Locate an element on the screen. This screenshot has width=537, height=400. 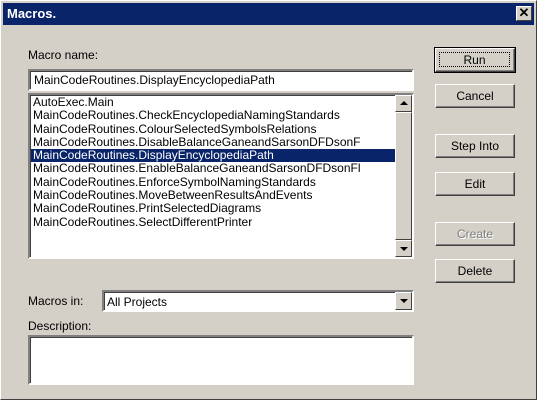
cancel-label: Cancel is located at coordinates (475, 96).